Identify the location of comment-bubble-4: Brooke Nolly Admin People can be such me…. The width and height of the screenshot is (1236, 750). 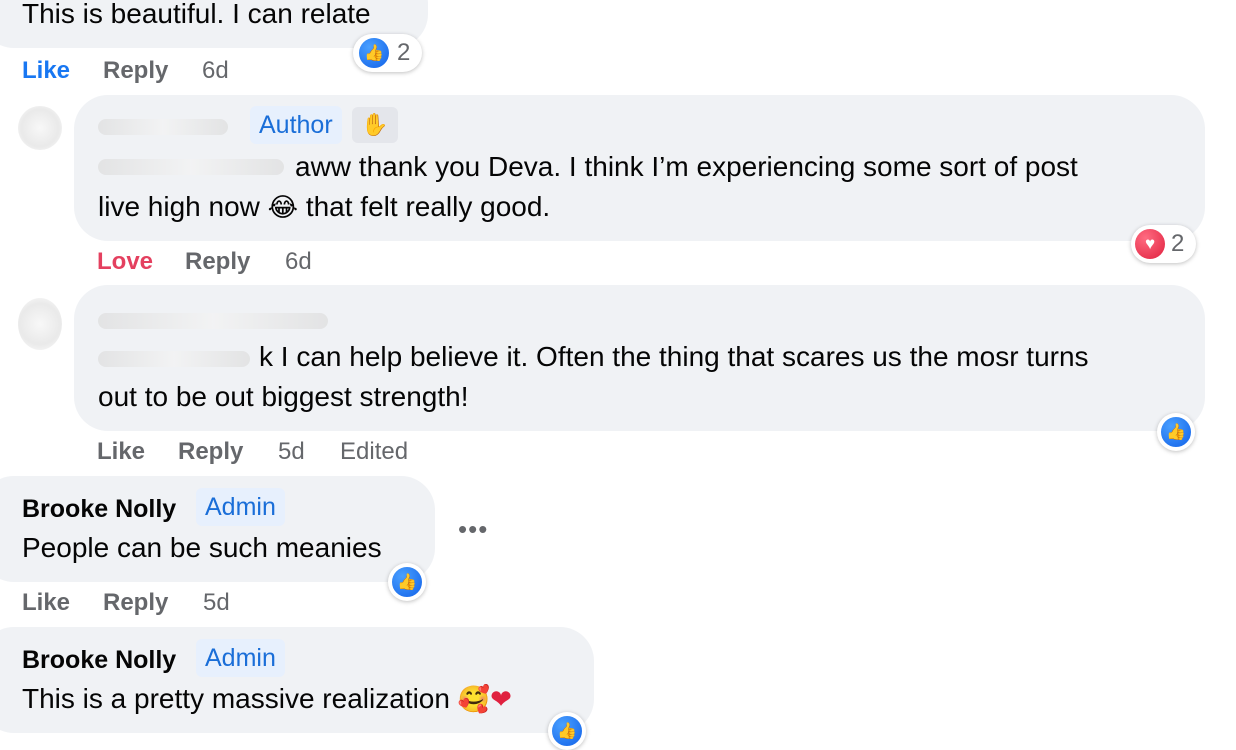
(217, 529).